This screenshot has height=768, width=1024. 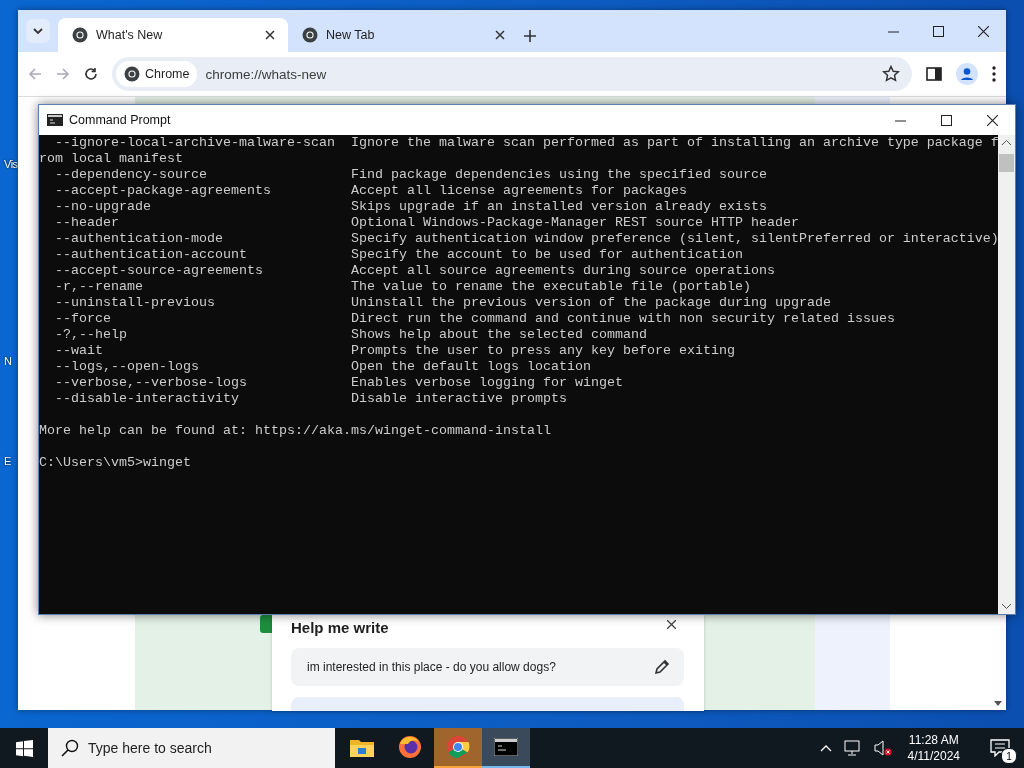 I want to click on terminal-line: More help can be found at: https://aka.ms/winget-command-install, so click(x=295, y=431).